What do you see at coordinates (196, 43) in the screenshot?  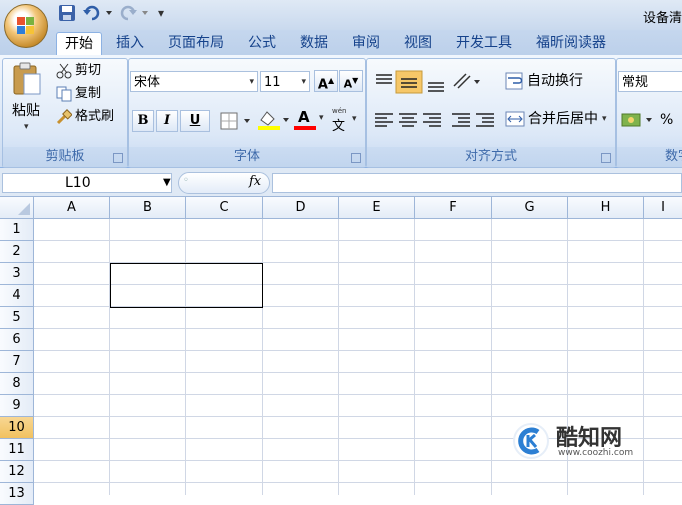 I see `tab-page-layout: 页面布局` at bounding box center [196, 43].